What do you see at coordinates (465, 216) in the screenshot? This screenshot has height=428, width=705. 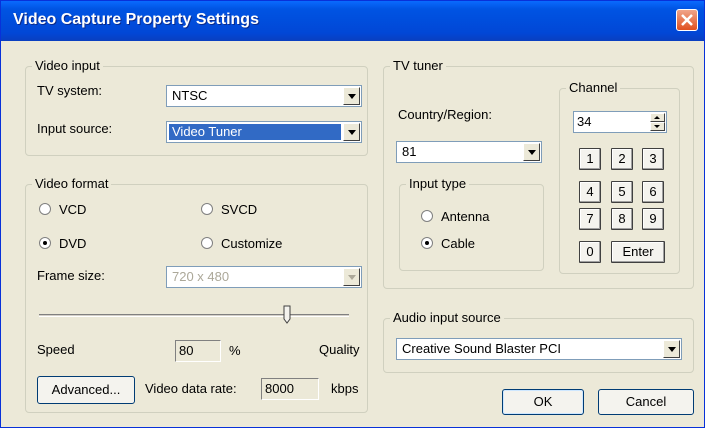 I see `radio-label: Antenna` at bounding box center [465, 216].